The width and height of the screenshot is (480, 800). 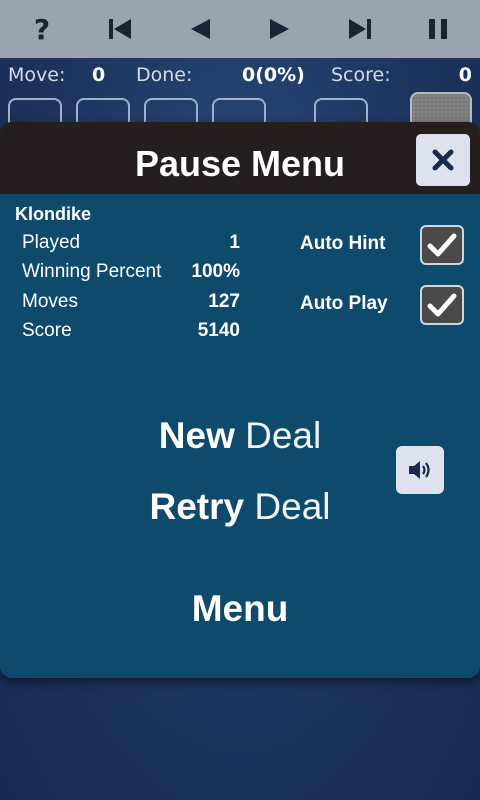 I want to click on close-button, so click(x=443, y=160).